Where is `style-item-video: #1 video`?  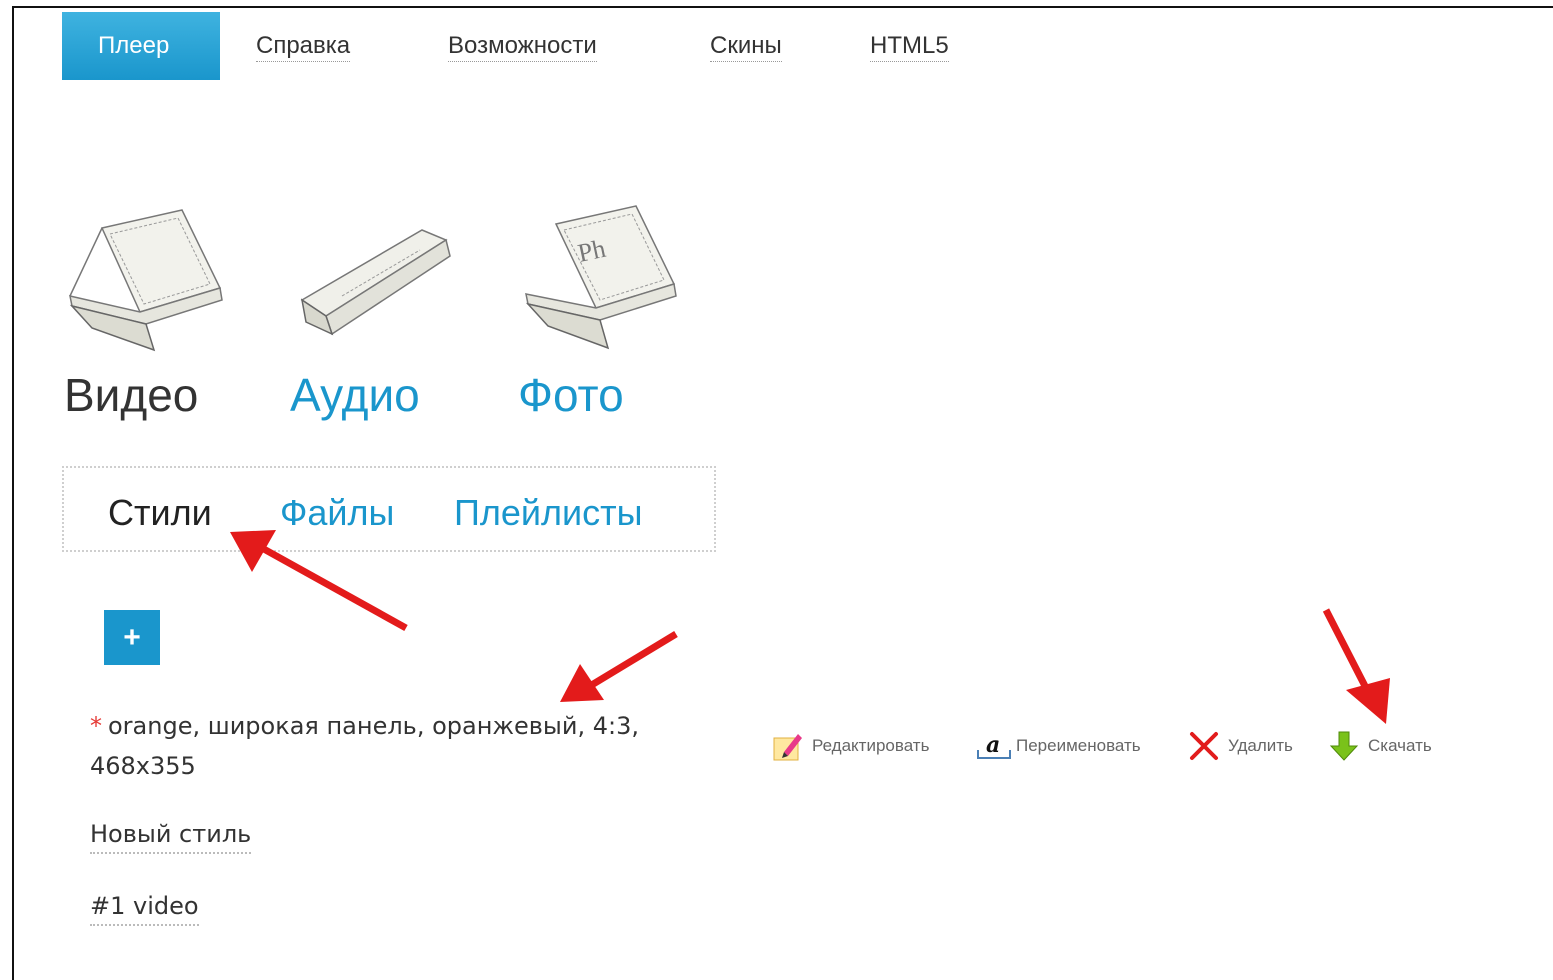
style-item-video: #1 video is located at coordinates (144, 909).